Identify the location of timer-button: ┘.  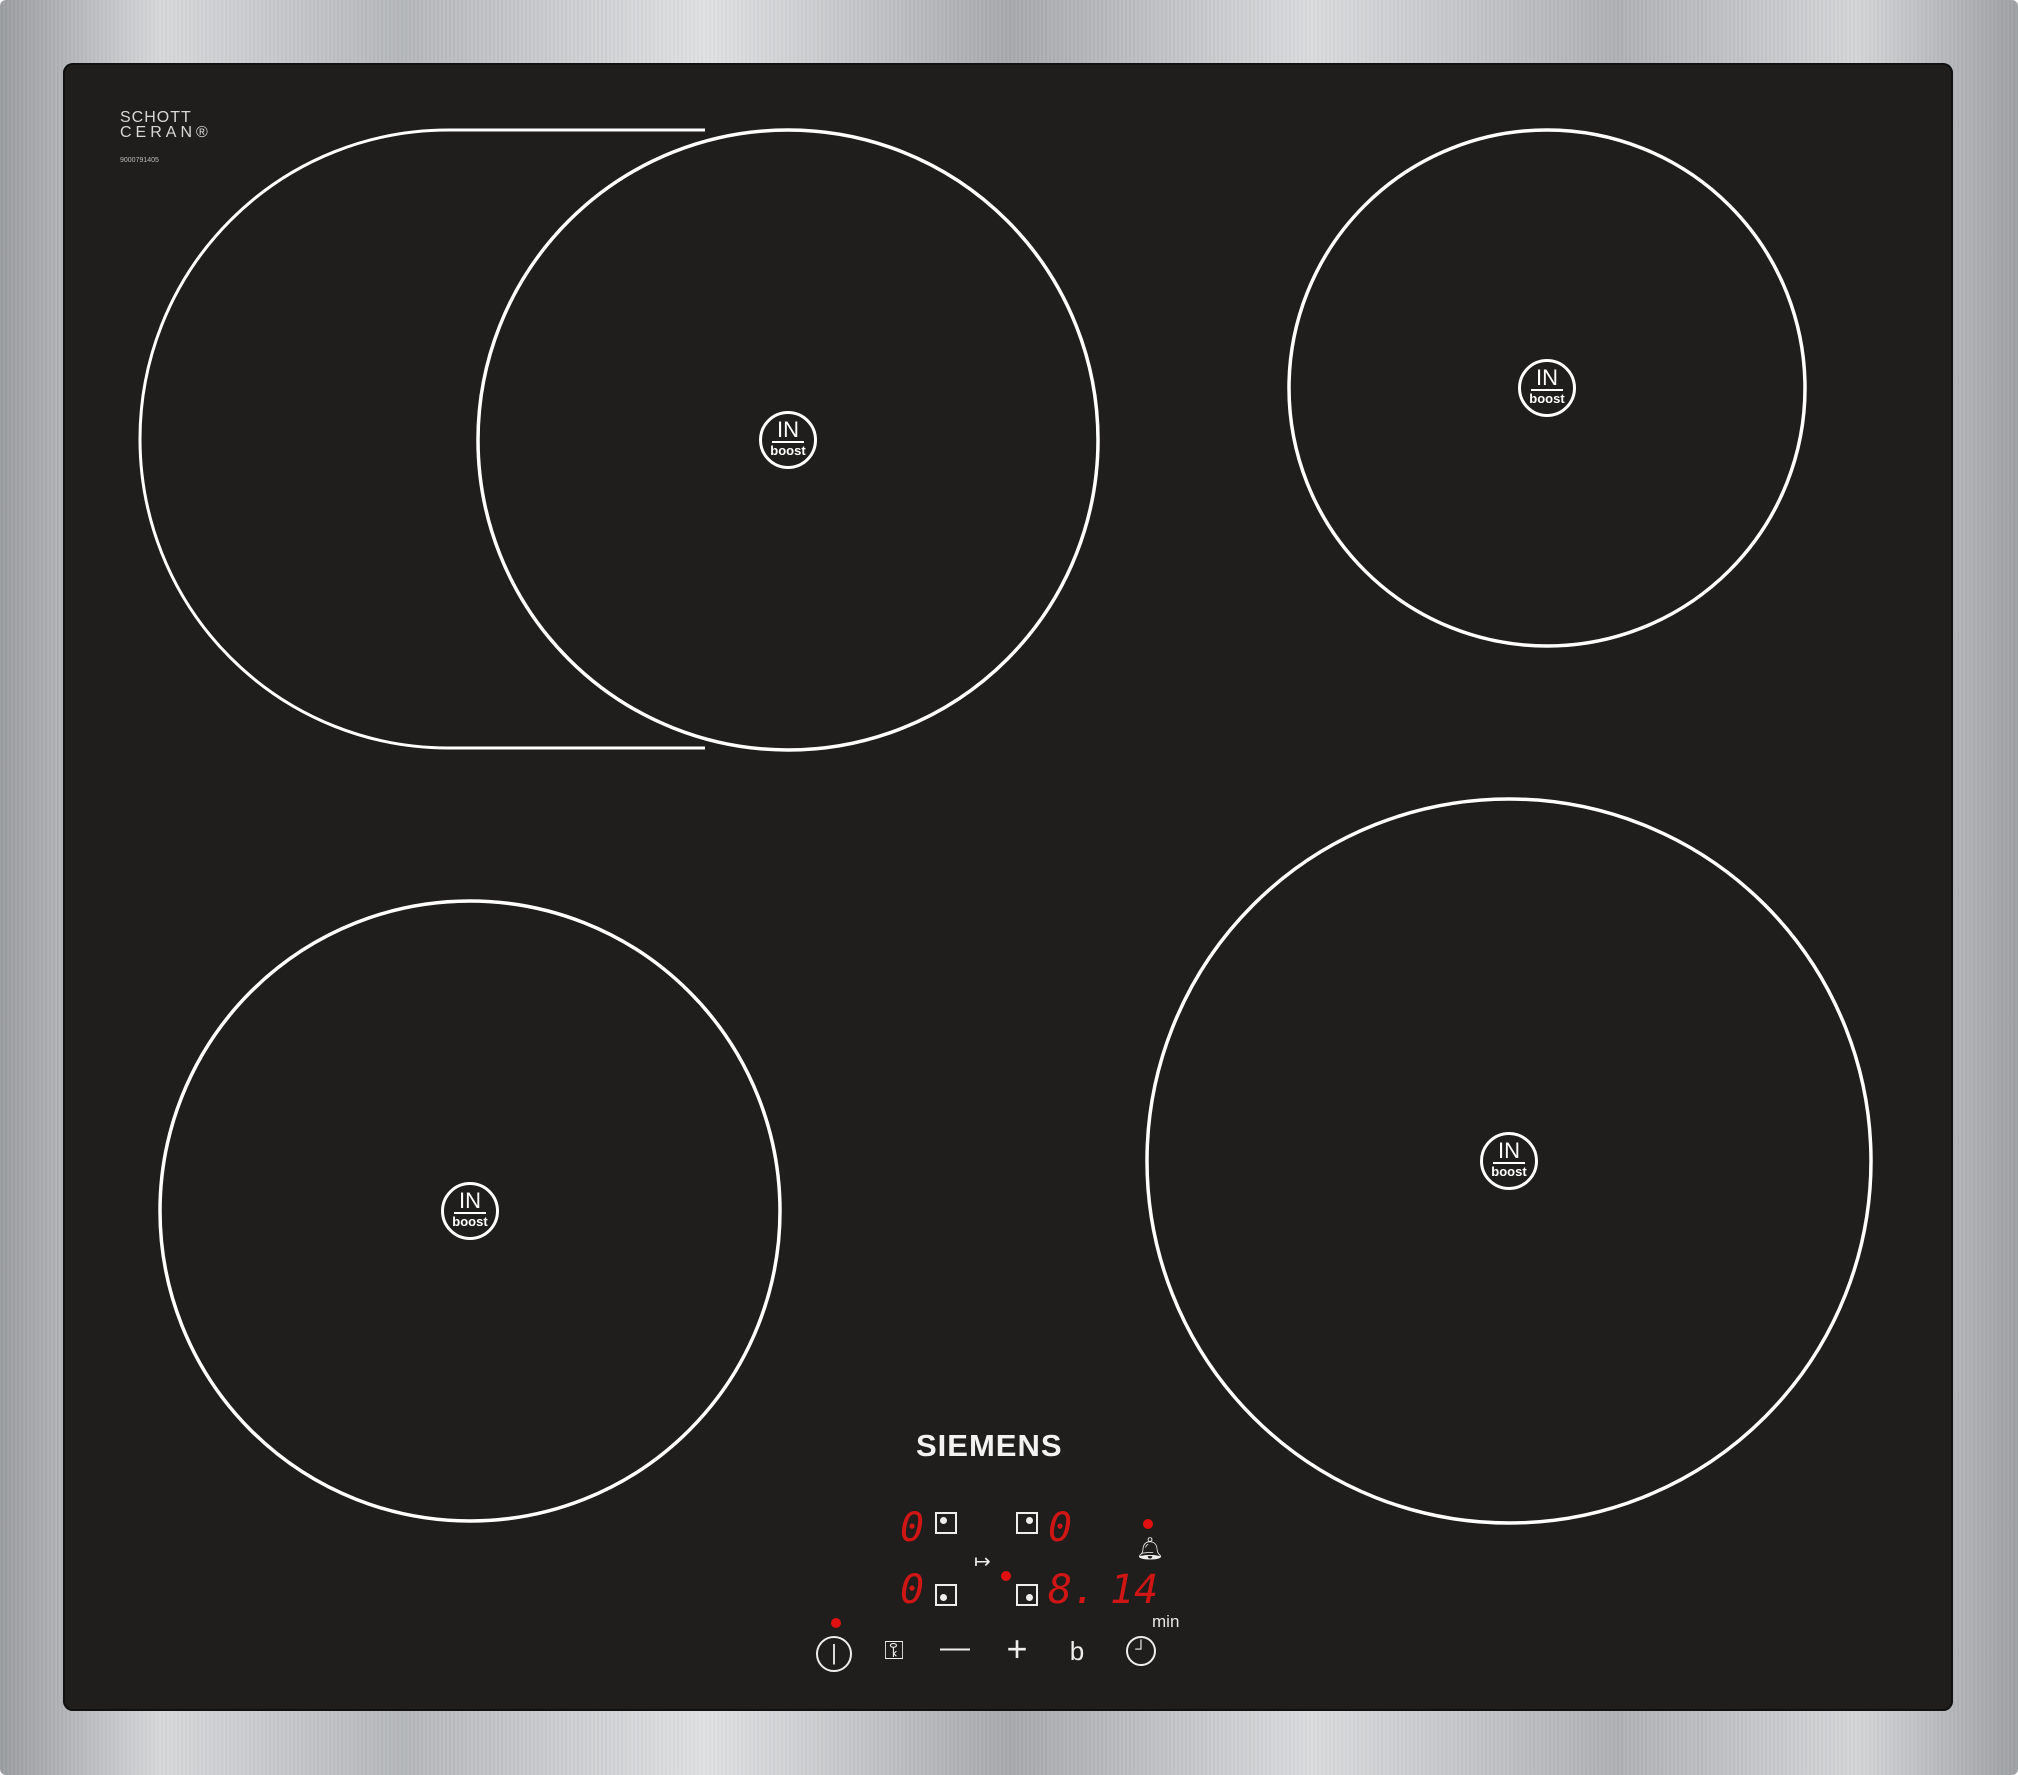
(1141, 1651).